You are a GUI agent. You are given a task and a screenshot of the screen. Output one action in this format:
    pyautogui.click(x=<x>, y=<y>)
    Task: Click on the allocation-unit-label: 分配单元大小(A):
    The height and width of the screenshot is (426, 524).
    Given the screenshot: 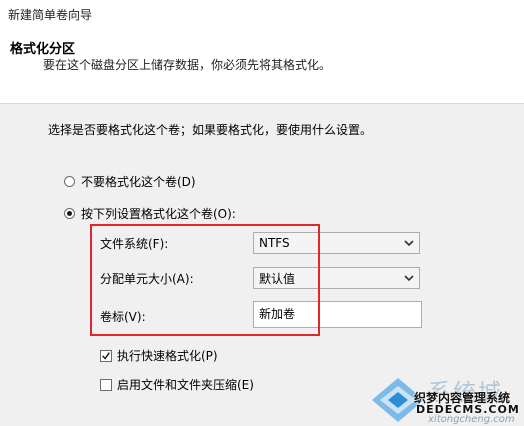 What is the action you would take?
    pyautogui.click(x=147, y=279)
    